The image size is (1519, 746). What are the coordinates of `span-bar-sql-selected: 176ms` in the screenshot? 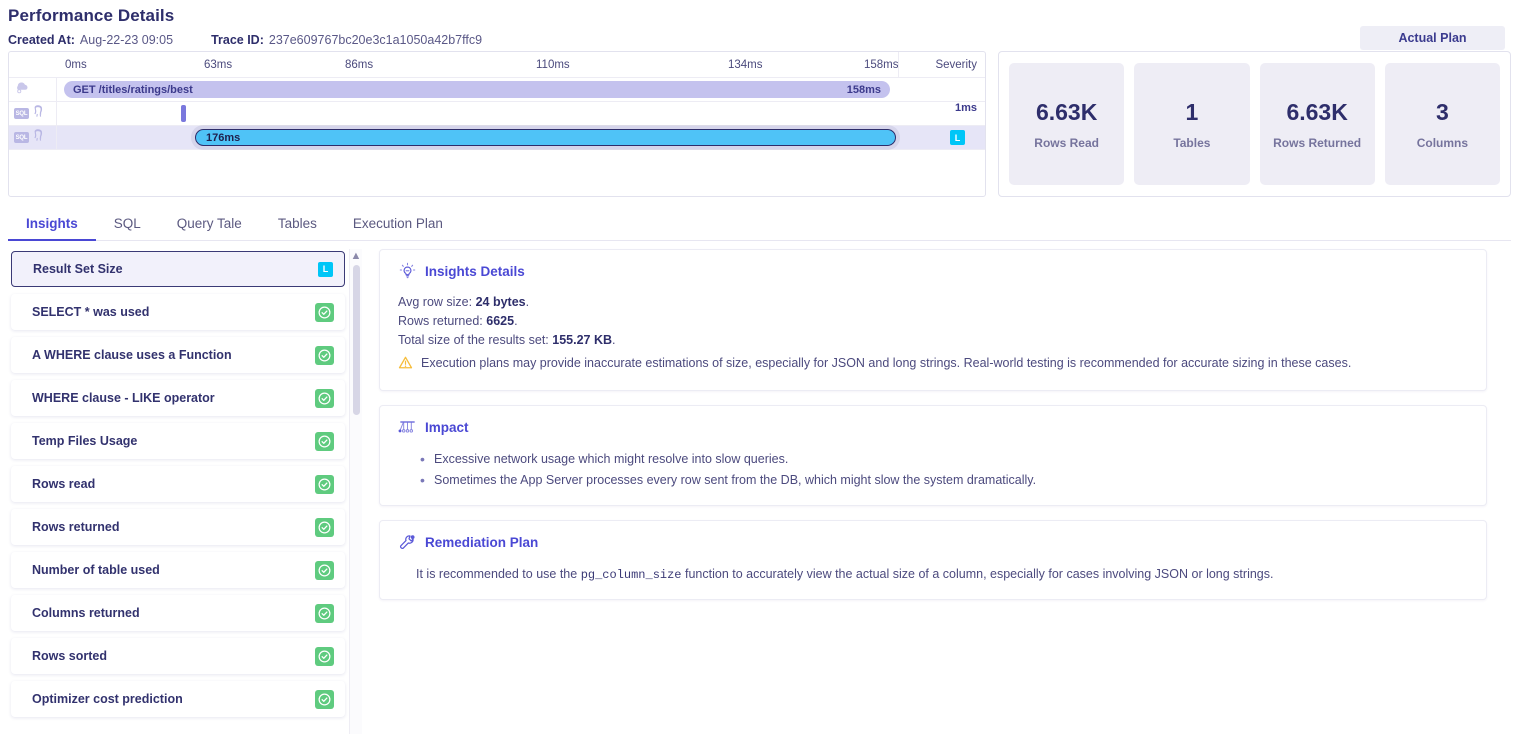 It's located at (545, 137).